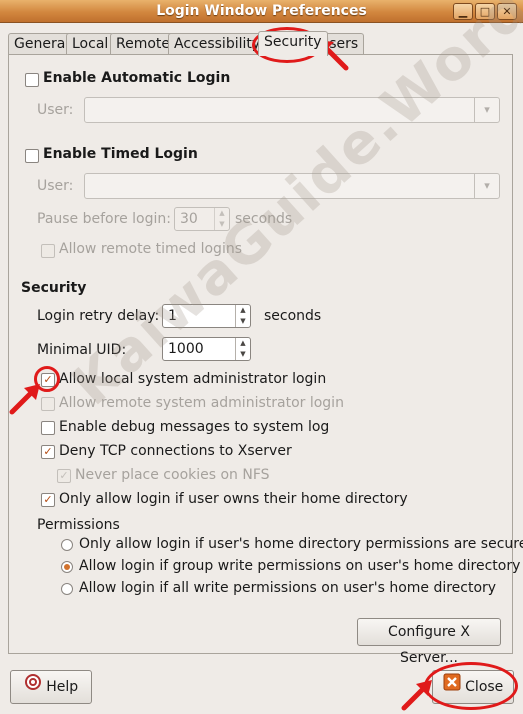 The width and height of the screenshot is (523, 714). Describe the element at coordinates (206, 316) in the screenshot. I see `retry-delay-spinner: 1 ▲ ▼` at that location.